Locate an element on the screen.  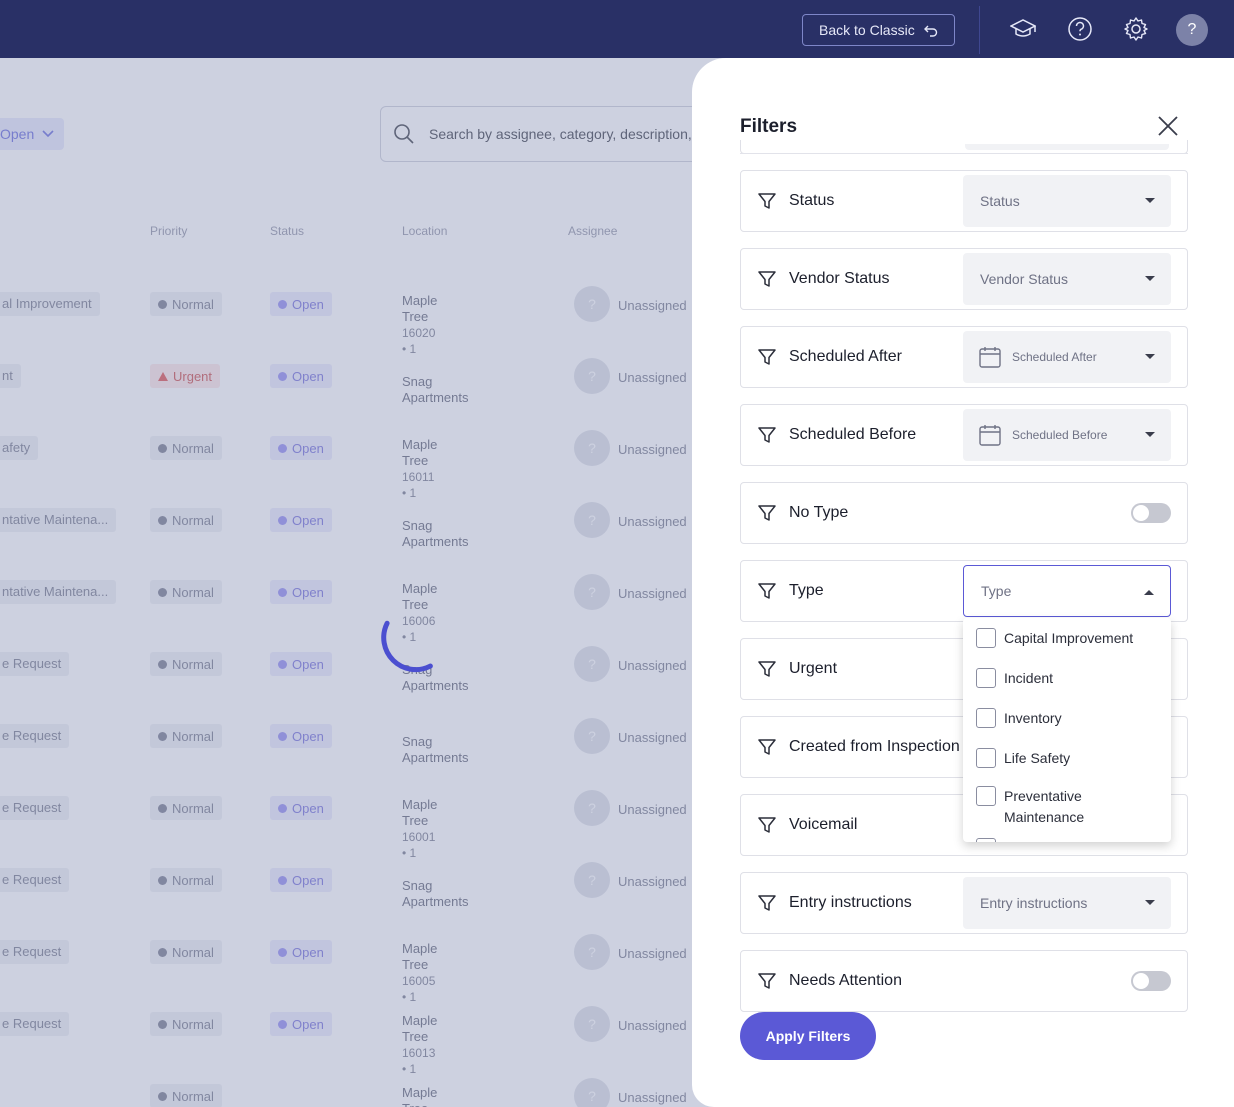
filter-row-partial is located at coordinates (964, 147).